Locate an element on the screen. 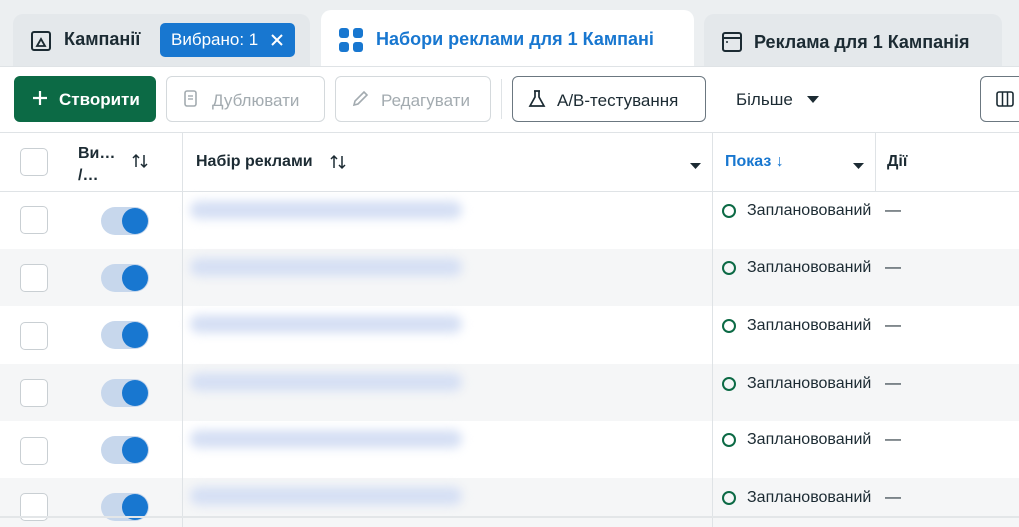  tab-campaigns: Кампанії Вибрано: 1 is located at coordinates (161, 40).